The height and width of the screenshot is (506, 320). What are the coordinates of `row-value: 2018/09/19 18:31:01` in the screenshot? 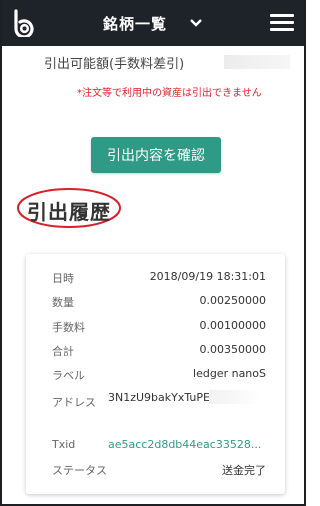 It's located at (207, 276).